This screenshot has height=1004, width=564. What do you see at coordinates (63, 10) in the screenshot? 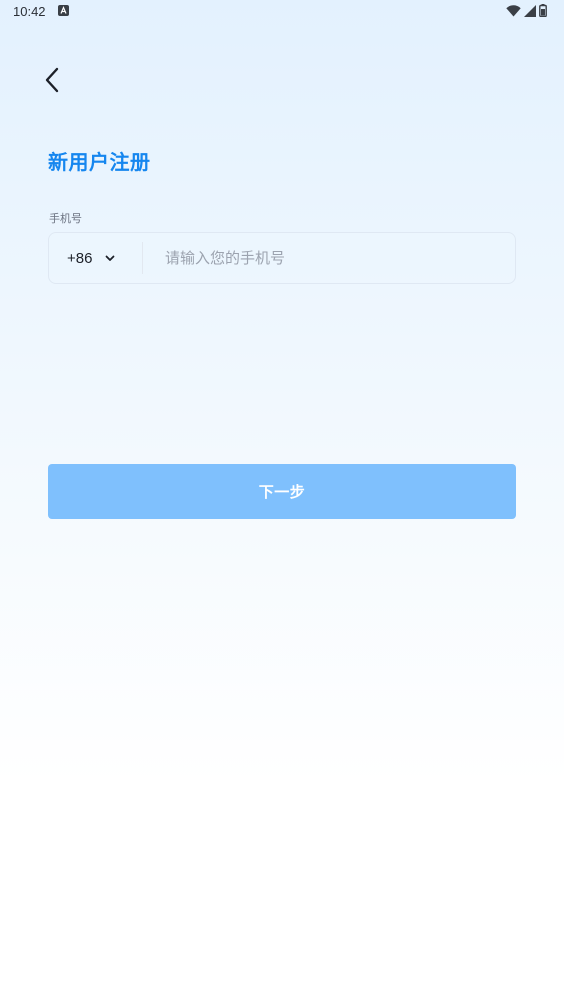
I see `android-notification-icon` at bounding box center [63, 10].